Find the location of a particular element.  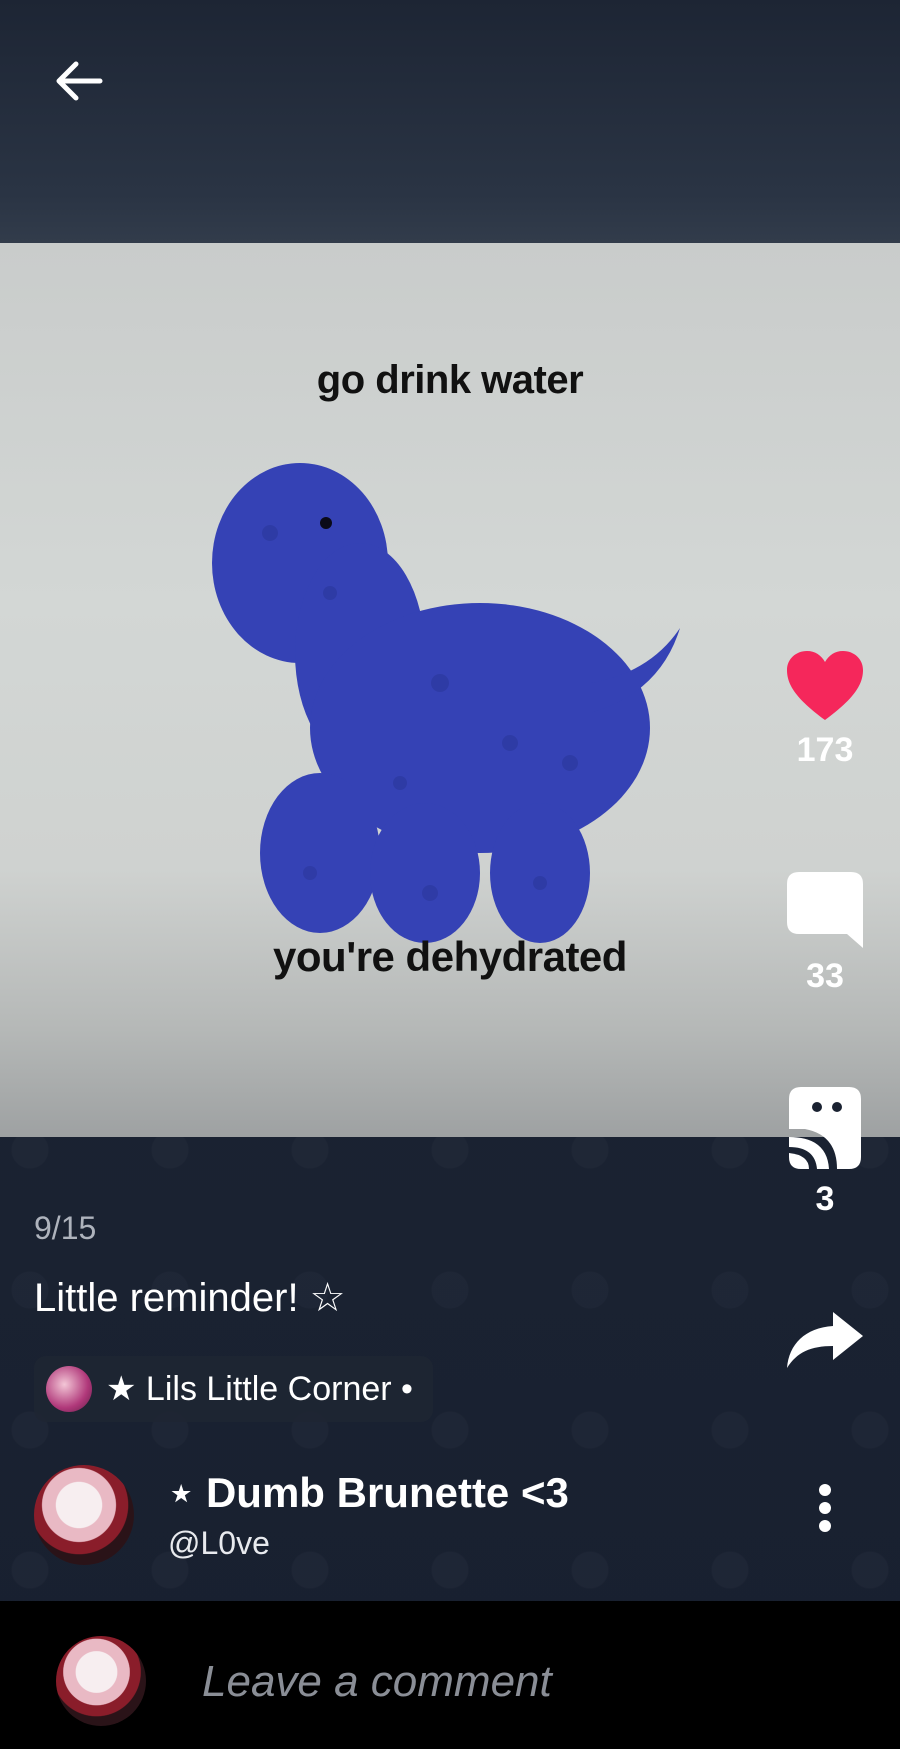

current-user-avatar is located at coordinates (101, 1681).